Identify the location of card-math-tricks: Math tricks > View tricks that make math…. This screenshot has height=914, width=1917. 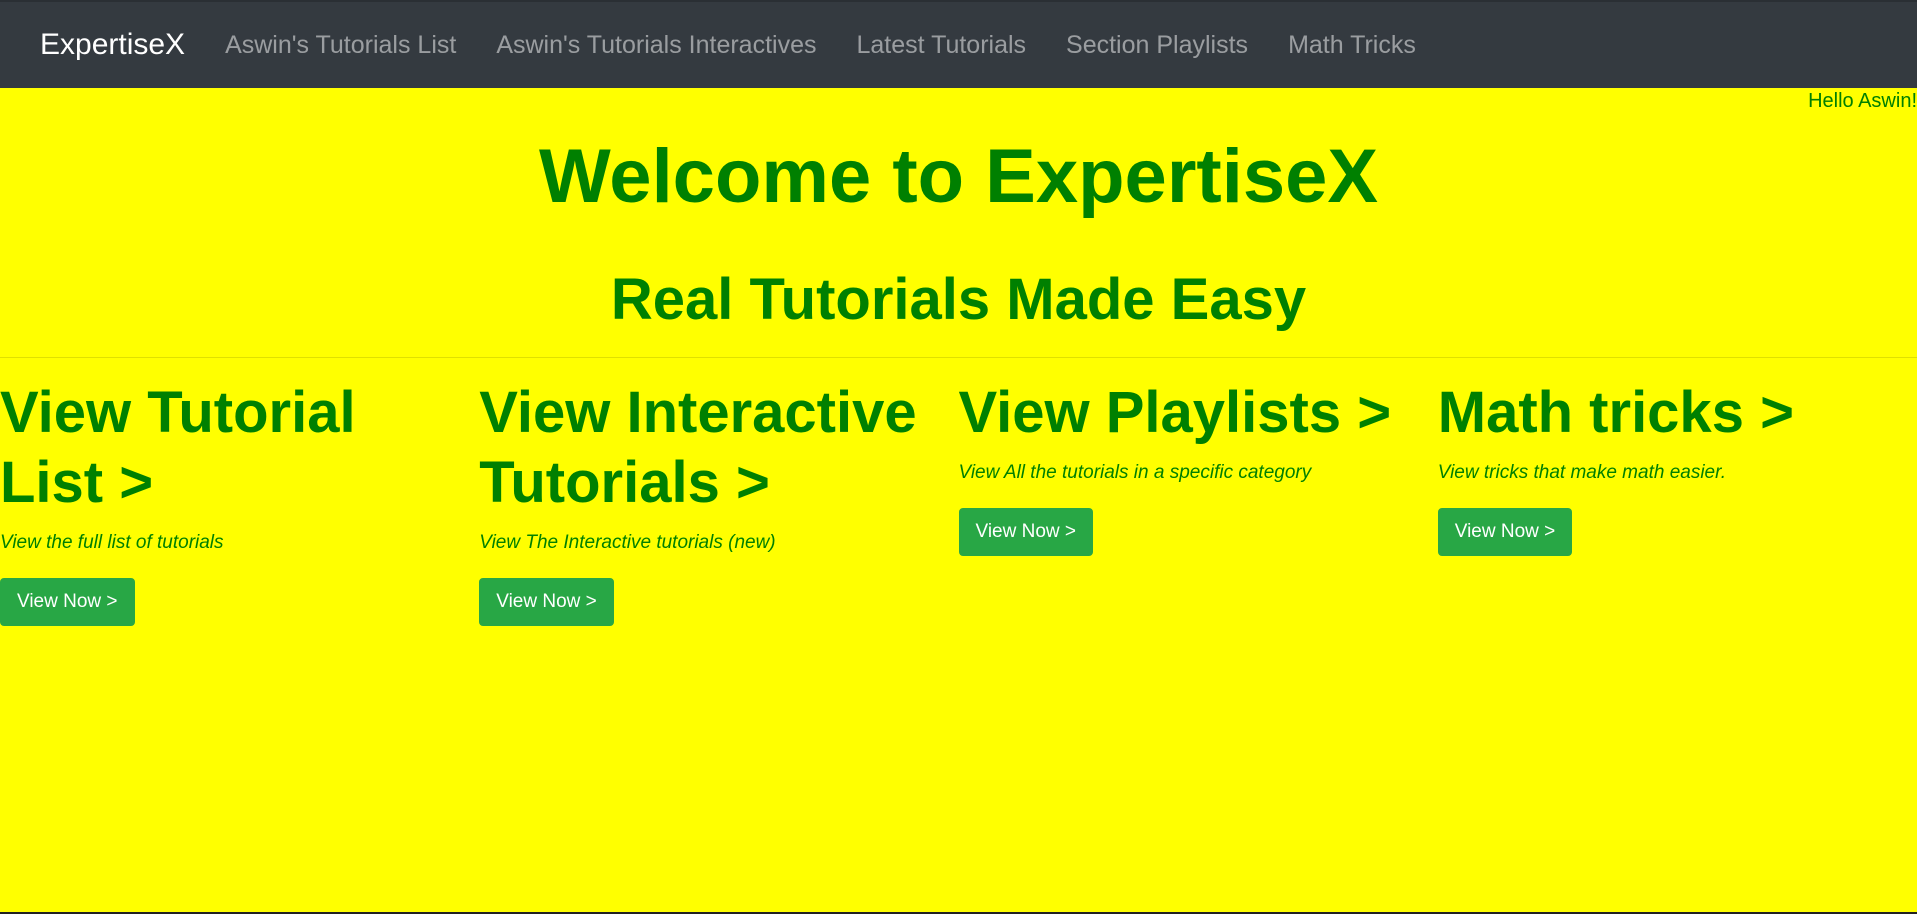
(1677, 502).